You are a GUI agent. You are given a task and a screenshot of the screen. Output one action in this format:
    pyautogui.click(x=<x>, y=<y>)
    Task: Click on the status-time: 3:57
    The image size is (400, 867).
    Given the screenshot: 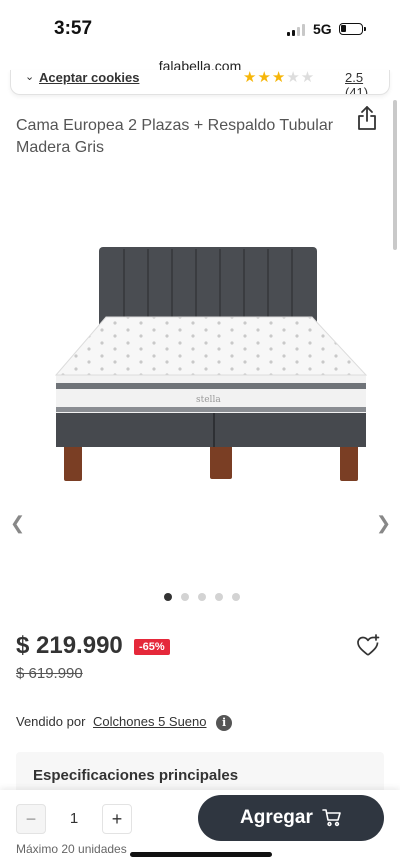 What is the action you would take?
    pyautogui.click(x=73, y=28)
    